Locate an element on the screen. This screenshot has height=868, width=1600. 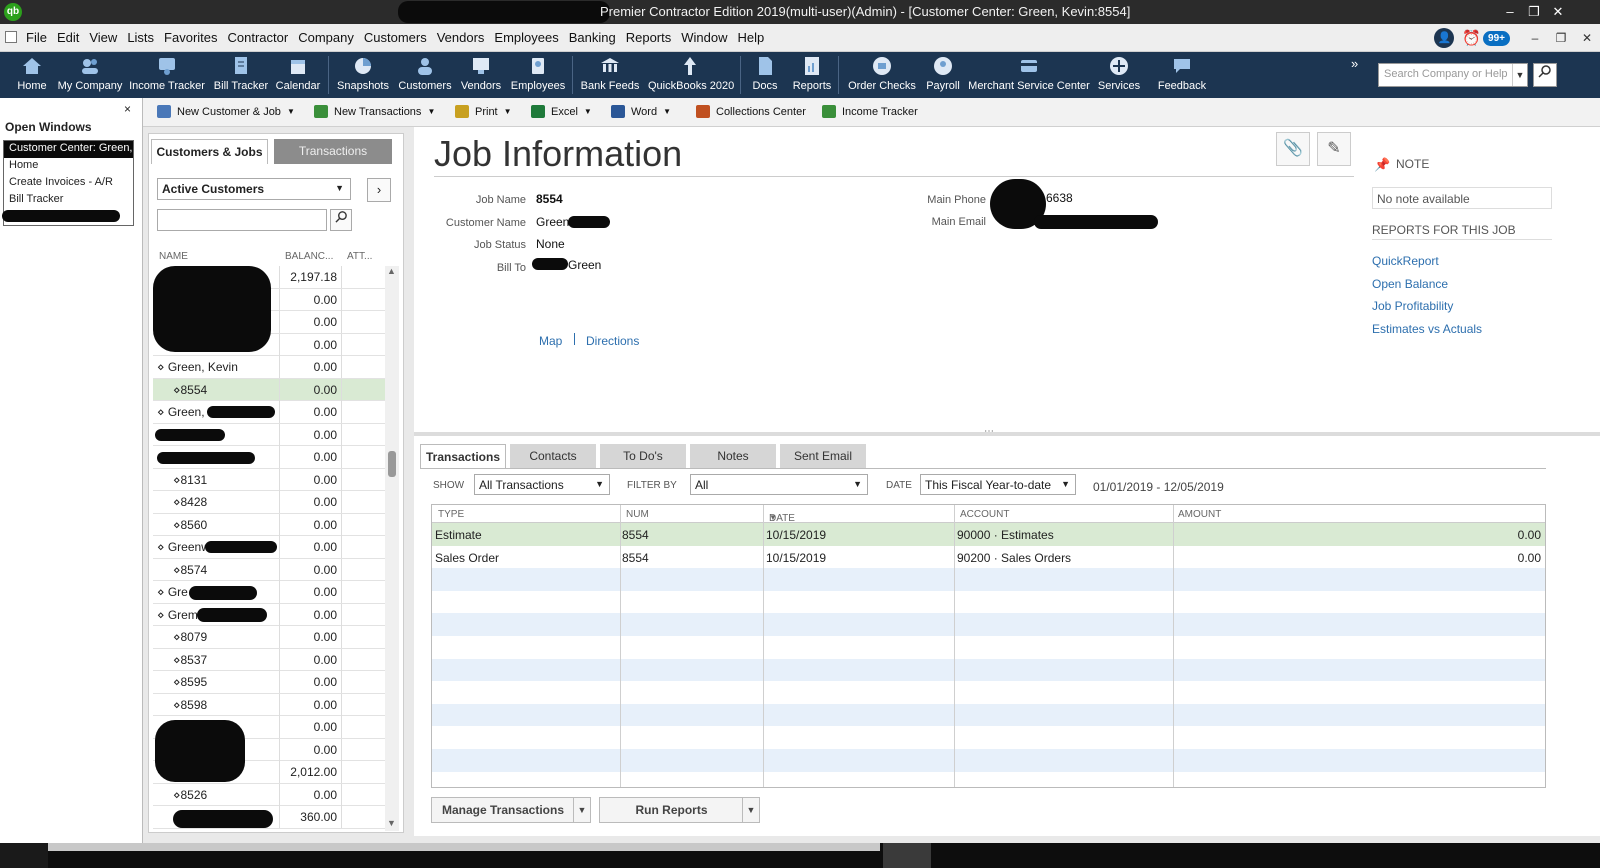
expand-panel-button: › is located at coordinates (379, 190).